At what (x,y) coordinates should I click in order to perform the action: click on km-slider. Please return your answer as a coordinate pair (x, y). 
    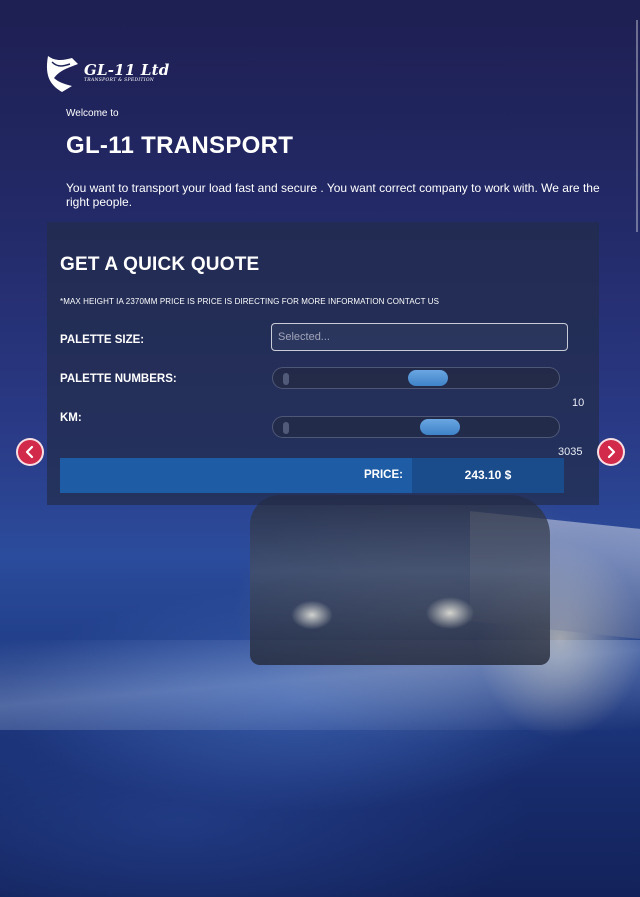
    Looking at the image, I should click on (416, 427).